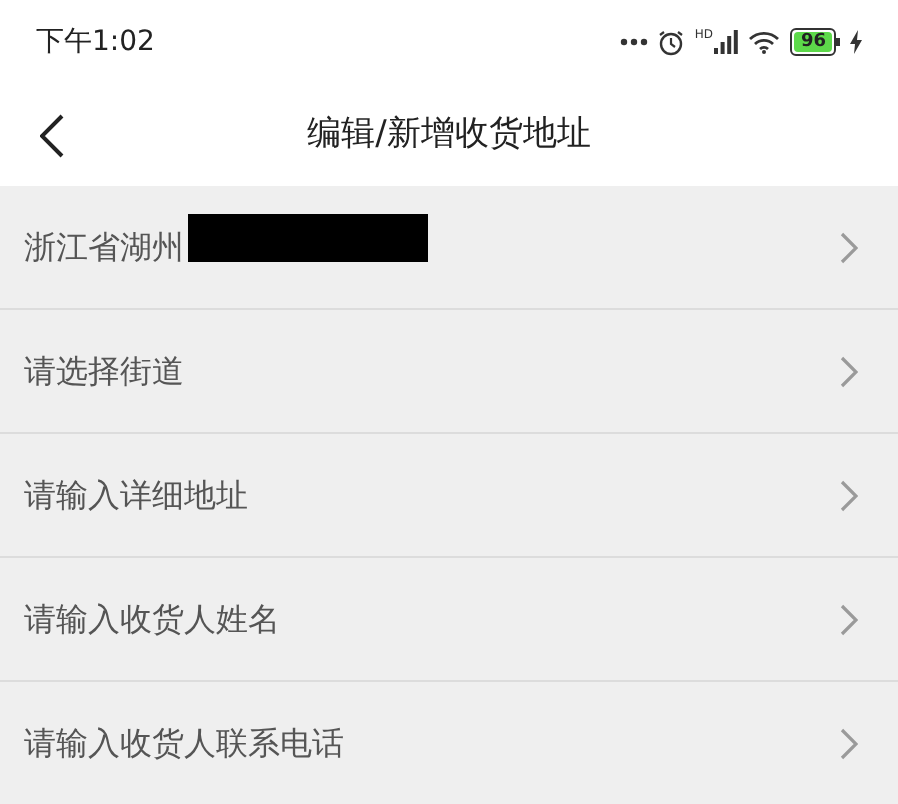 Image resolution: width=898 pixels, height=804 pixels. What do you see at coordinates (104, 247) in the screenshot?
I see `row-text: 浙江省湖州` at bounding box center [104, 247].